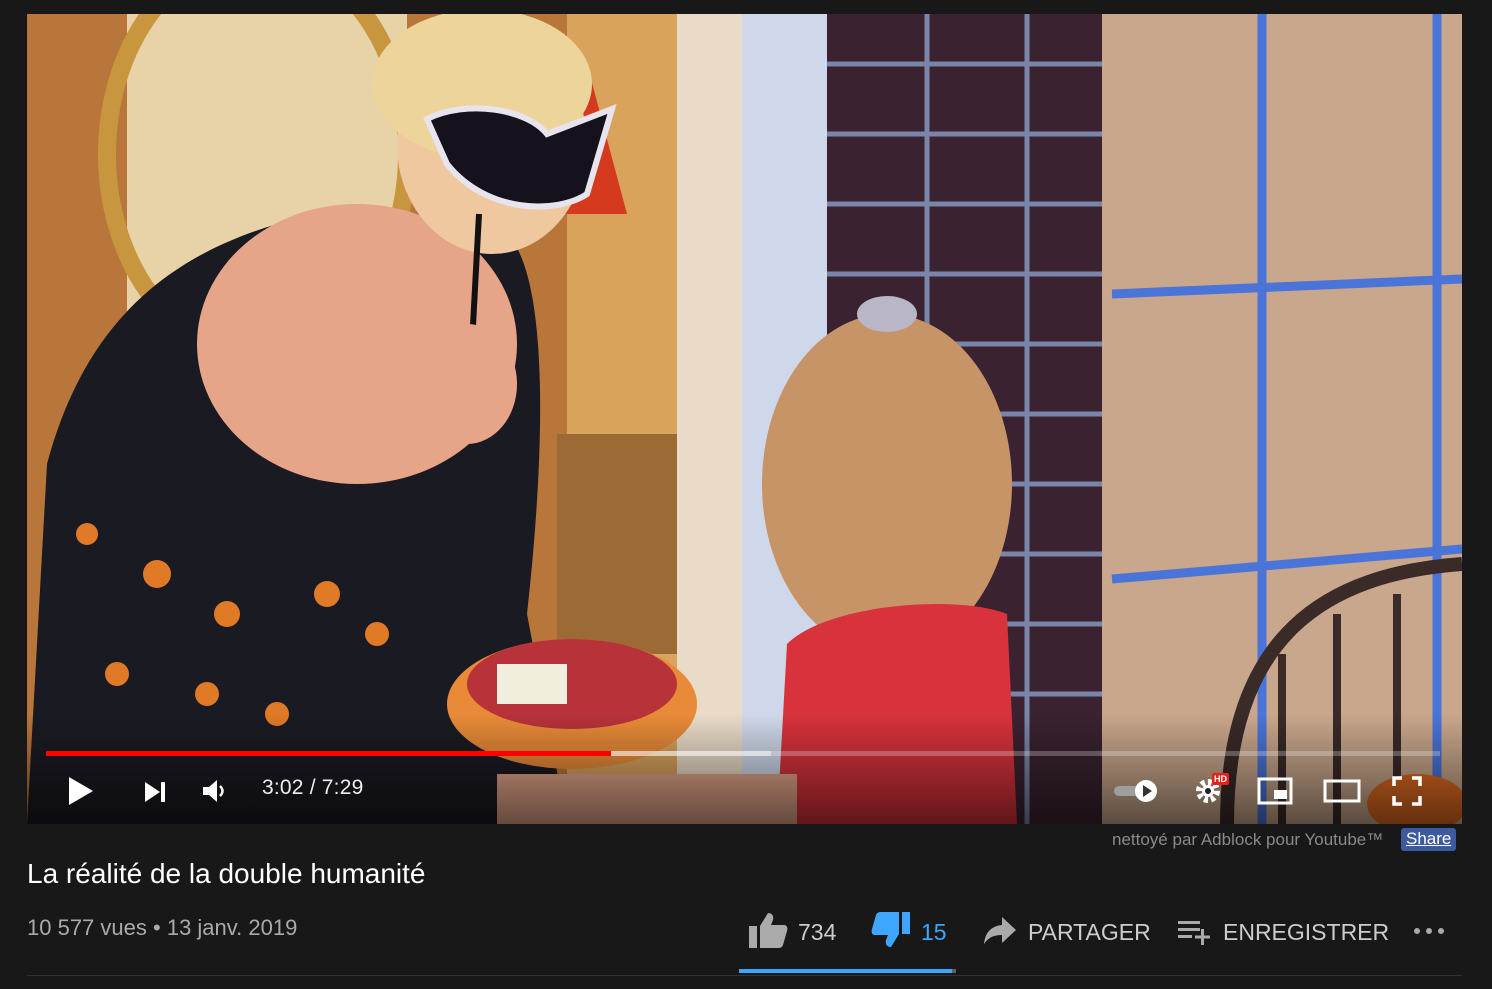 The image size is (1492, 989). Describe the element at coordinates (1248, 839) in the screenshot. I see `adblock-notice: nettoyé par Adblock pour Youtube™` at that location.